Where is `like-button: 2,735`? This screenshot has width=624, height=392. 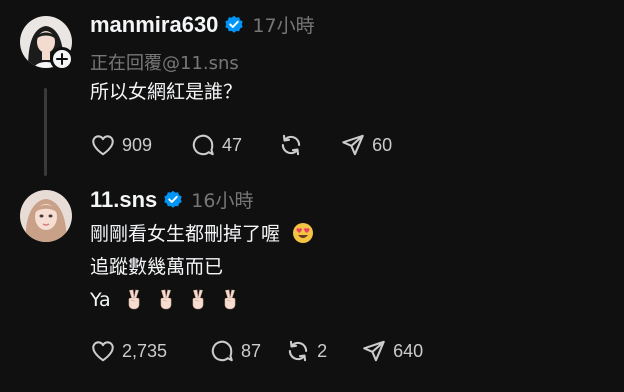 like-button: 2,735 is located at coordinates (128, 351).